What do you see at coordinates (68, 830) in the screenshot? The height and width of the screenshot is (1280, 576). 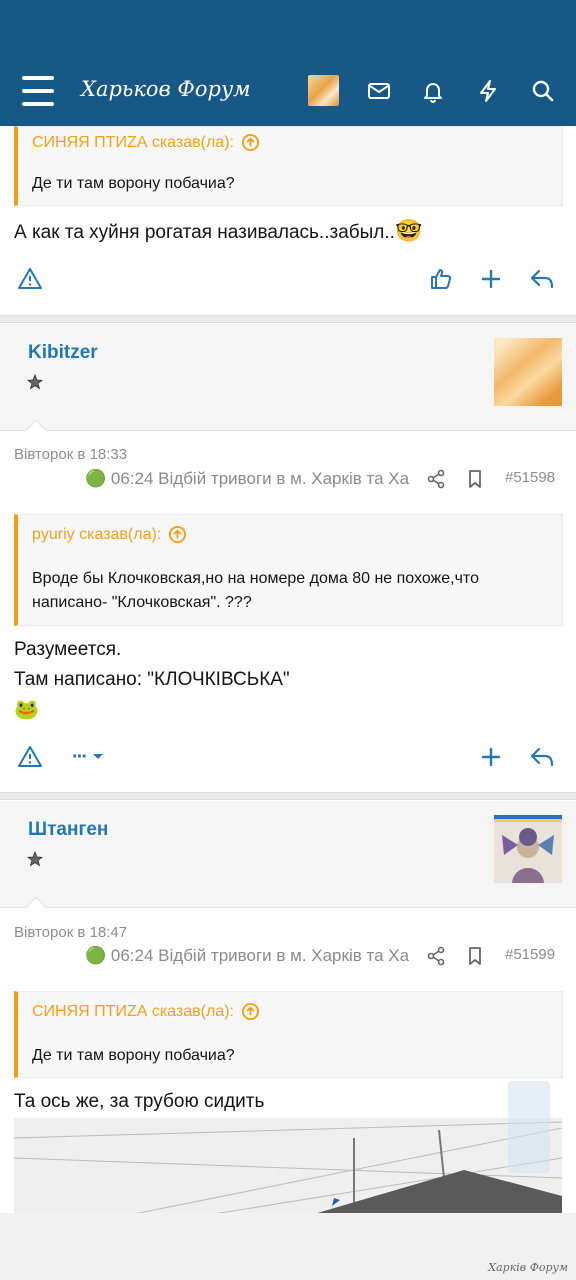 I see `username: Штанген` at bounding box center [68, 830].